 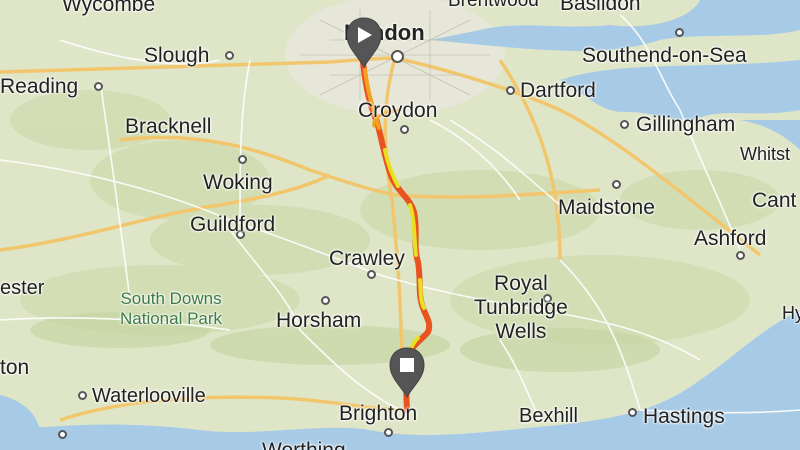 I want to click on portsmouth-dot, so click(x=62, y=434).